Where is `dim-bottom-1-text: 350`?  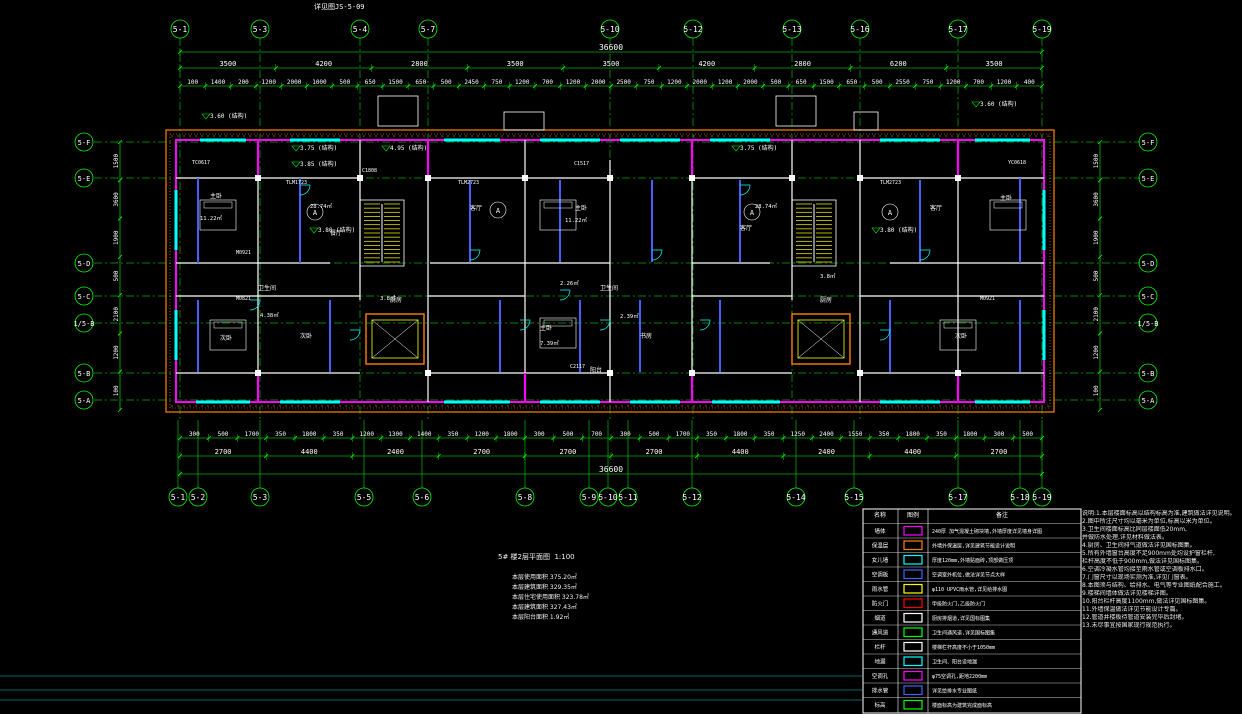 dim-bottom-1-text: 350 is located at coordinates (769, 434).